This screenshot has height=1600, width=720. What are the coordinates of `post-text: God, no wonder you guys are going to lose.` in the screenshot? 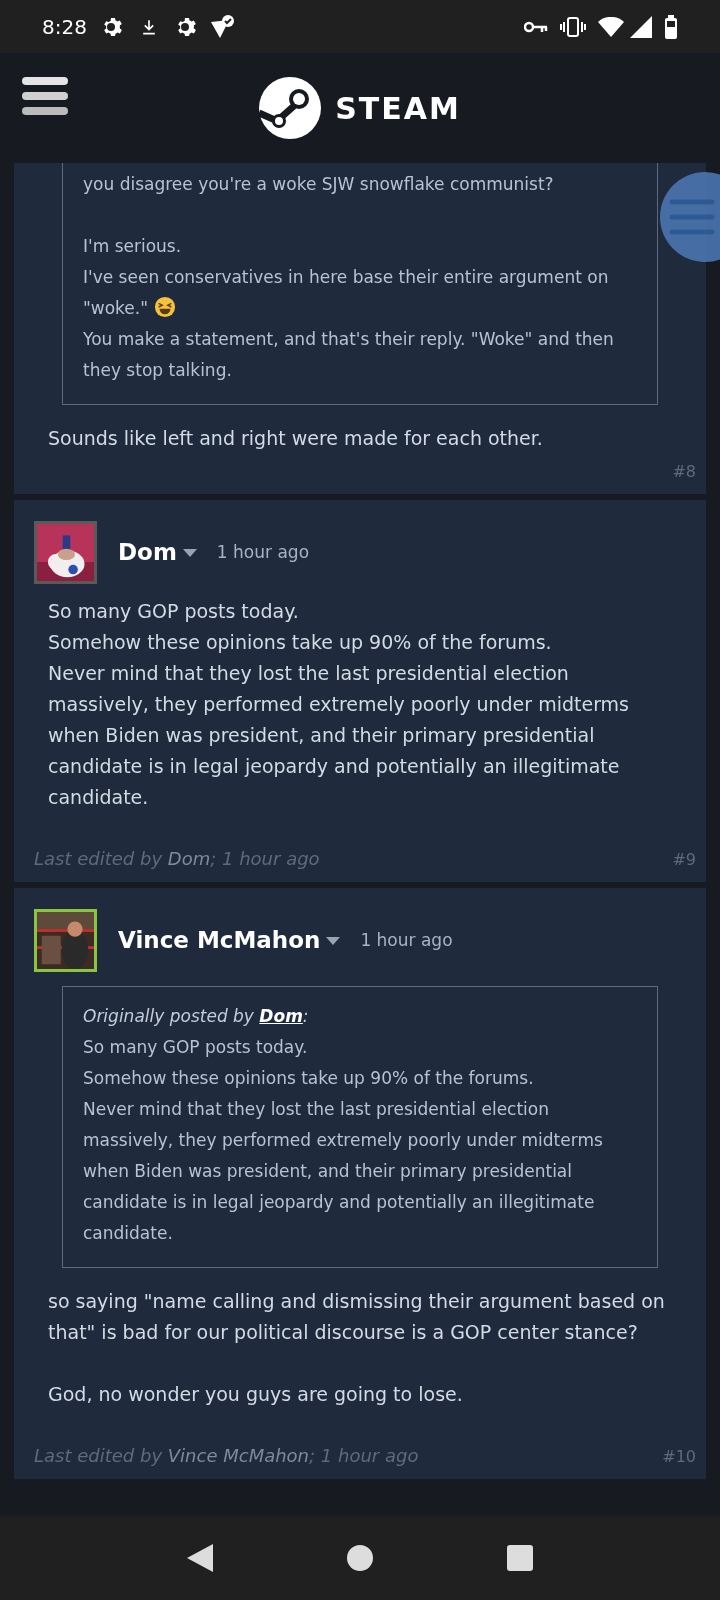 It's located at (256, 1394).